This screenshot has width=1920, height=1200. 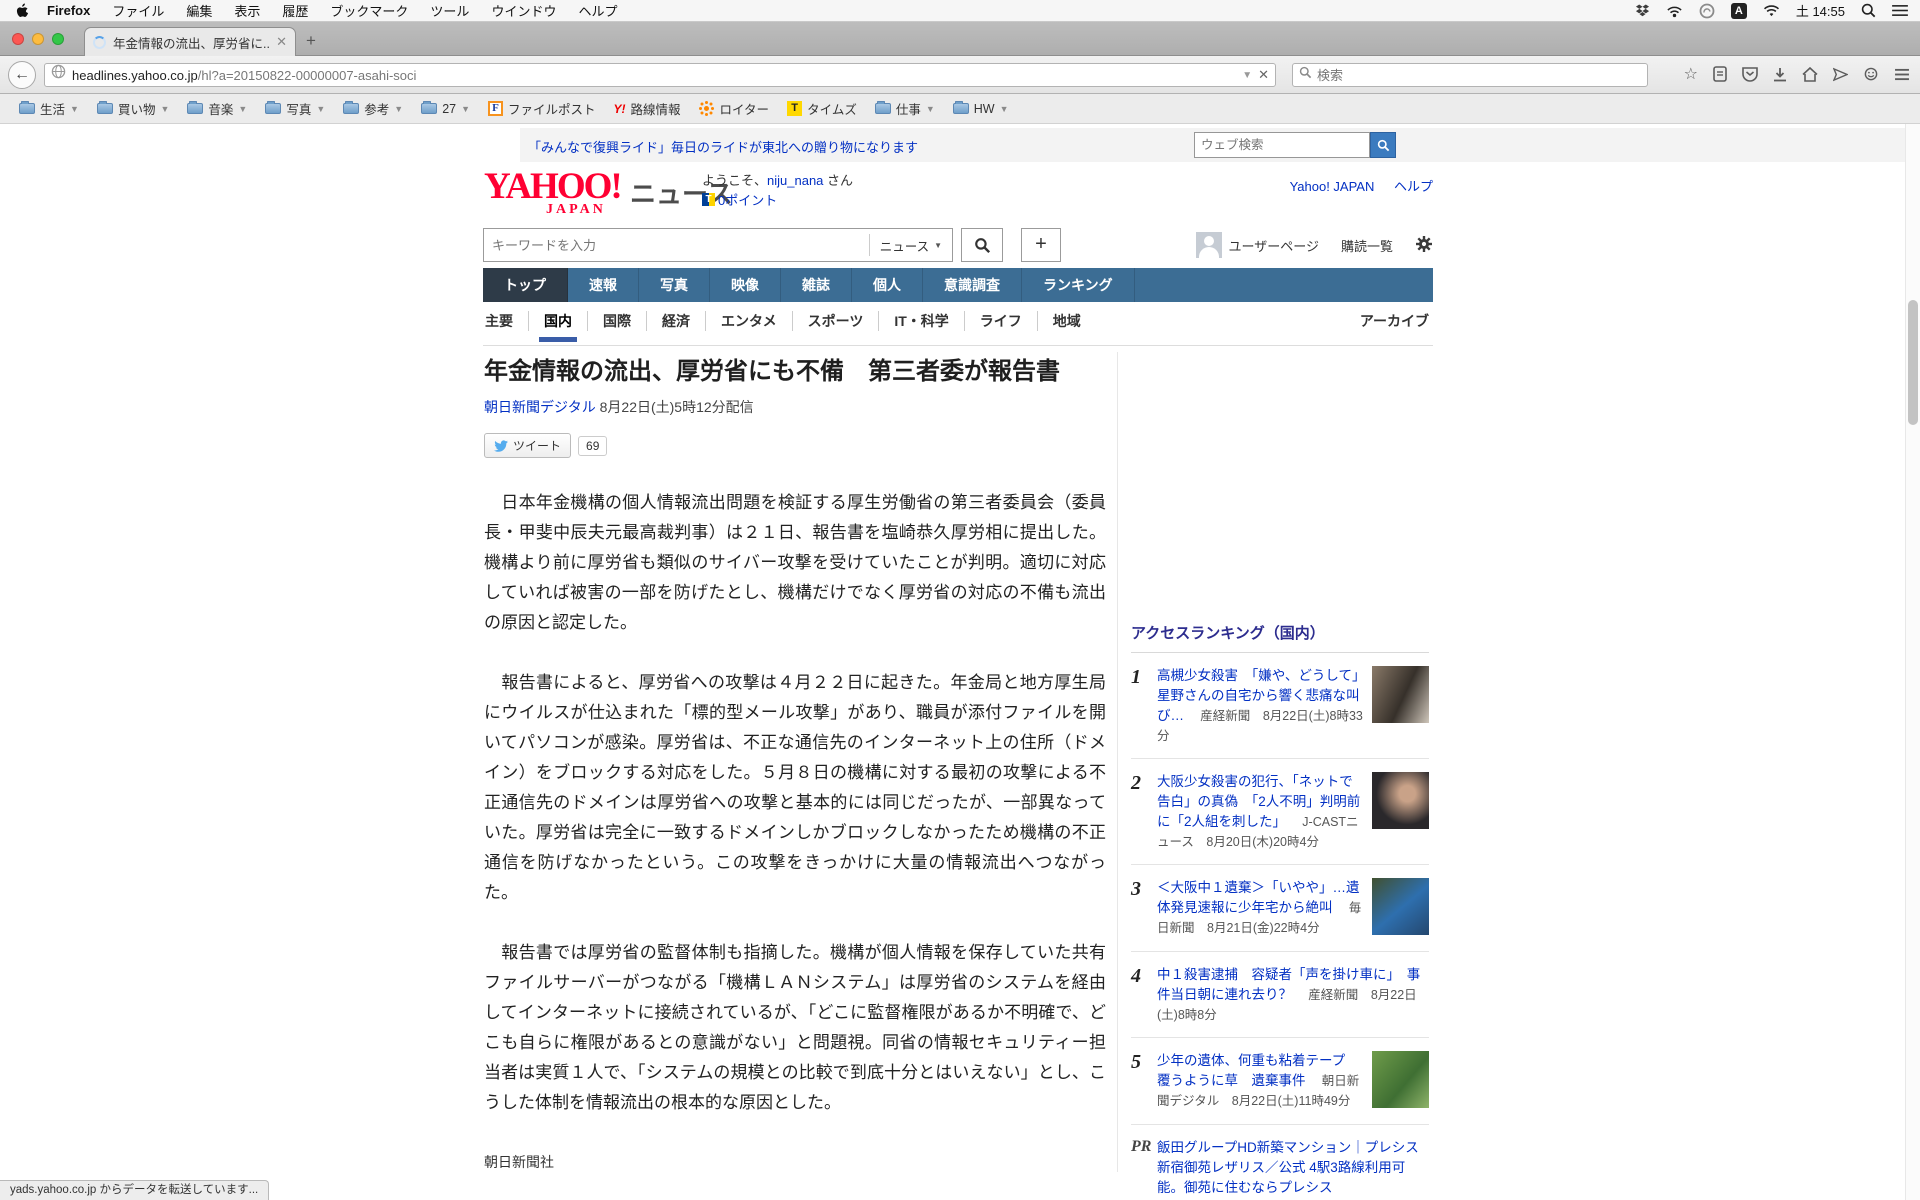 What do you see at coordinates (1707, 11) in the screenshot?
I see `creative-cloud-icon` at bounding box center [1707, 11].